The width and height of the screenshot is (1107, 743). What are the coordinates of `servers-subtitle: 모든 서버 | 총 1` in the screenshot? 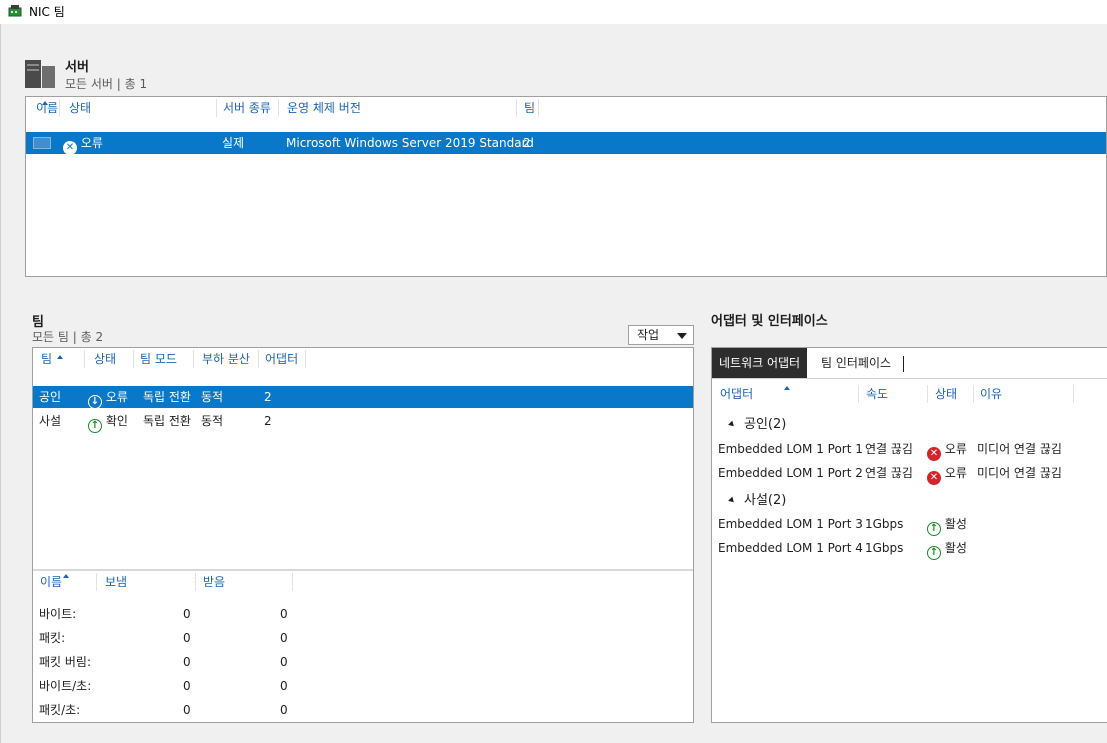 It's located at (106, 84).